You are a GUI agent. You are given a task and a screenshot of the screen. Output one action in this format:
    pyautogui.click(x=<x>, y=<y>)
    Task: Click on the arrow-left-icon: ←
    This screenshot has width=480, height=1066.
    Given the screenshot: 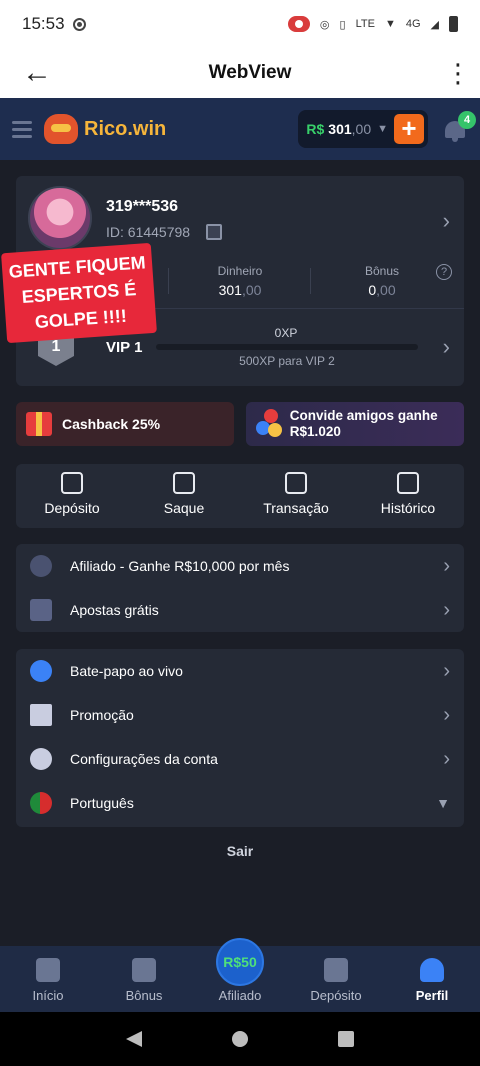 What is the action you would take?
    pyautogui.click(x=37, y=73)
    